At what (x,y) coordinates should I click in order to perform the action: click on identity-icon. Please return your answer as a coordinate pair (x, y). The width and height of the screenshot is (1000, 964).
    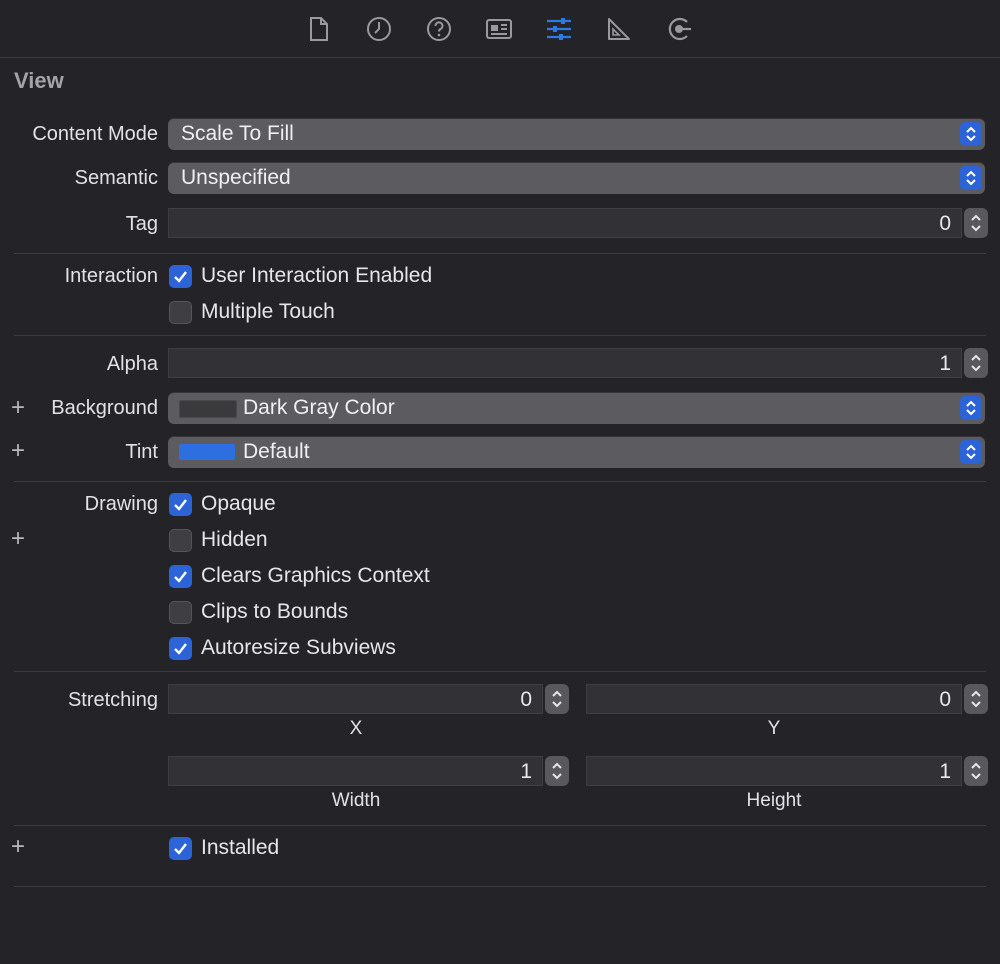
    Looking at the image, I should click on (499, 29).